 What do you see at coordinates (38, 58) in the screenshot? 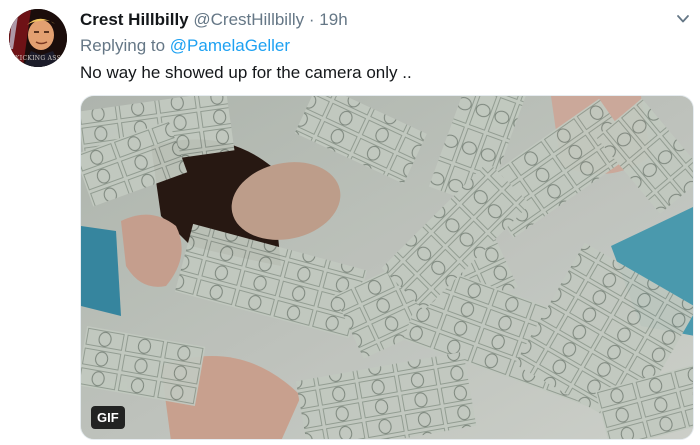
I see `avatar-caption: KICKING ASS` at bounding box center [38, 58].